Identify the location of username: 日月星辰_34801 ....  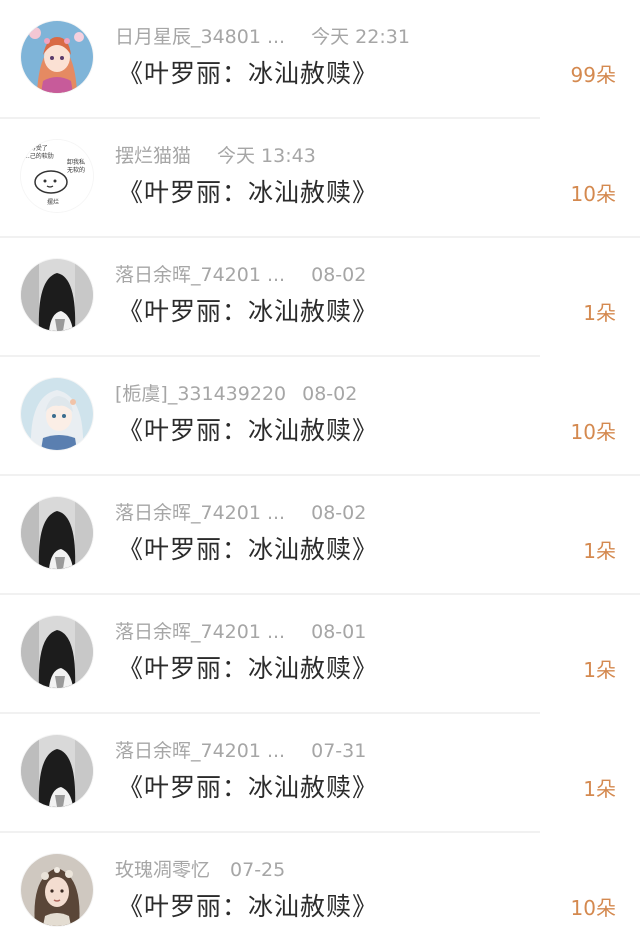
(200, 37).